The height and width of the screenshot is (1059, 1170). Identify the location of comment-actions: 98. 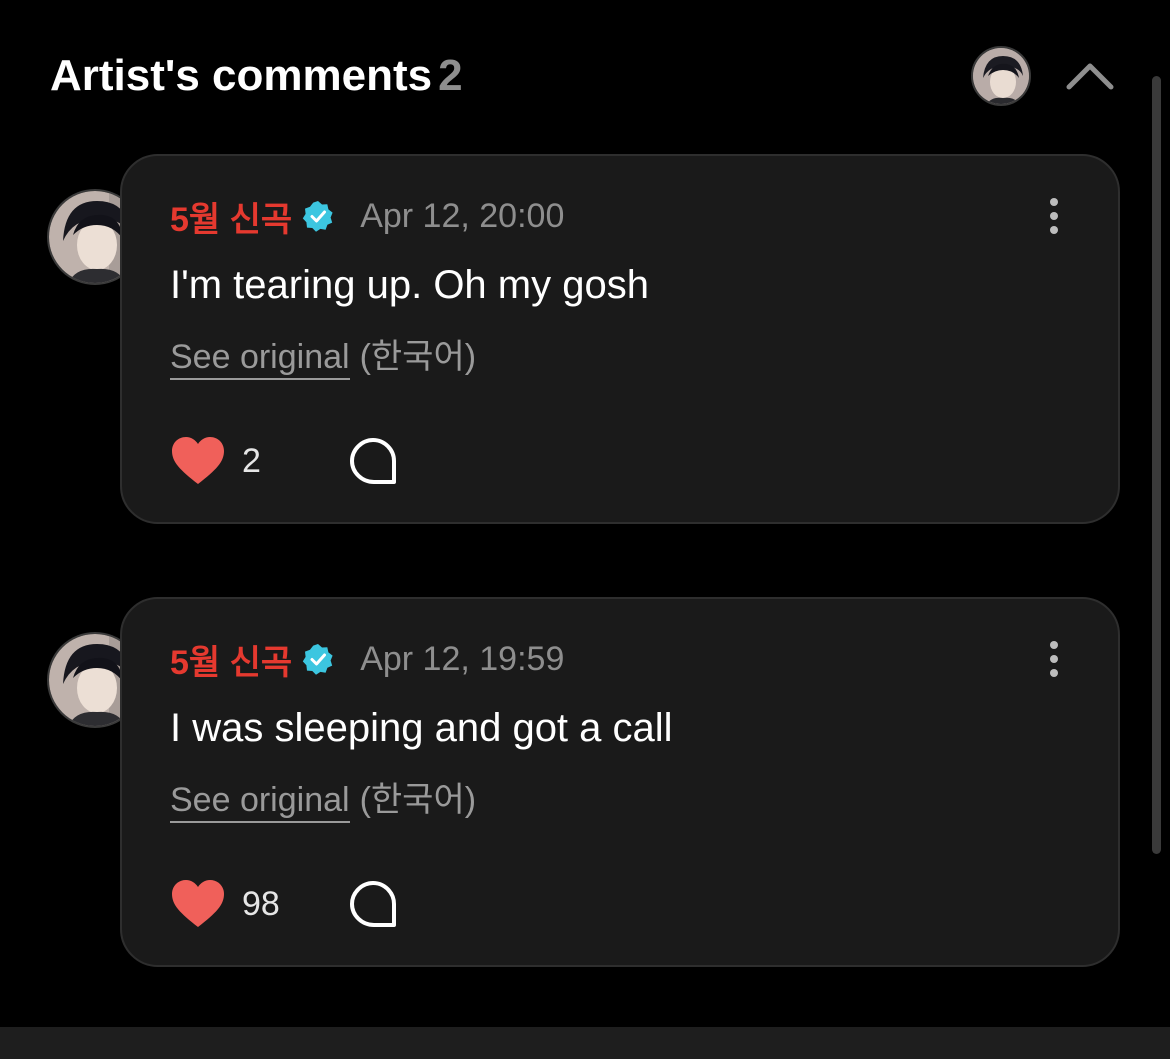
(284, 904).